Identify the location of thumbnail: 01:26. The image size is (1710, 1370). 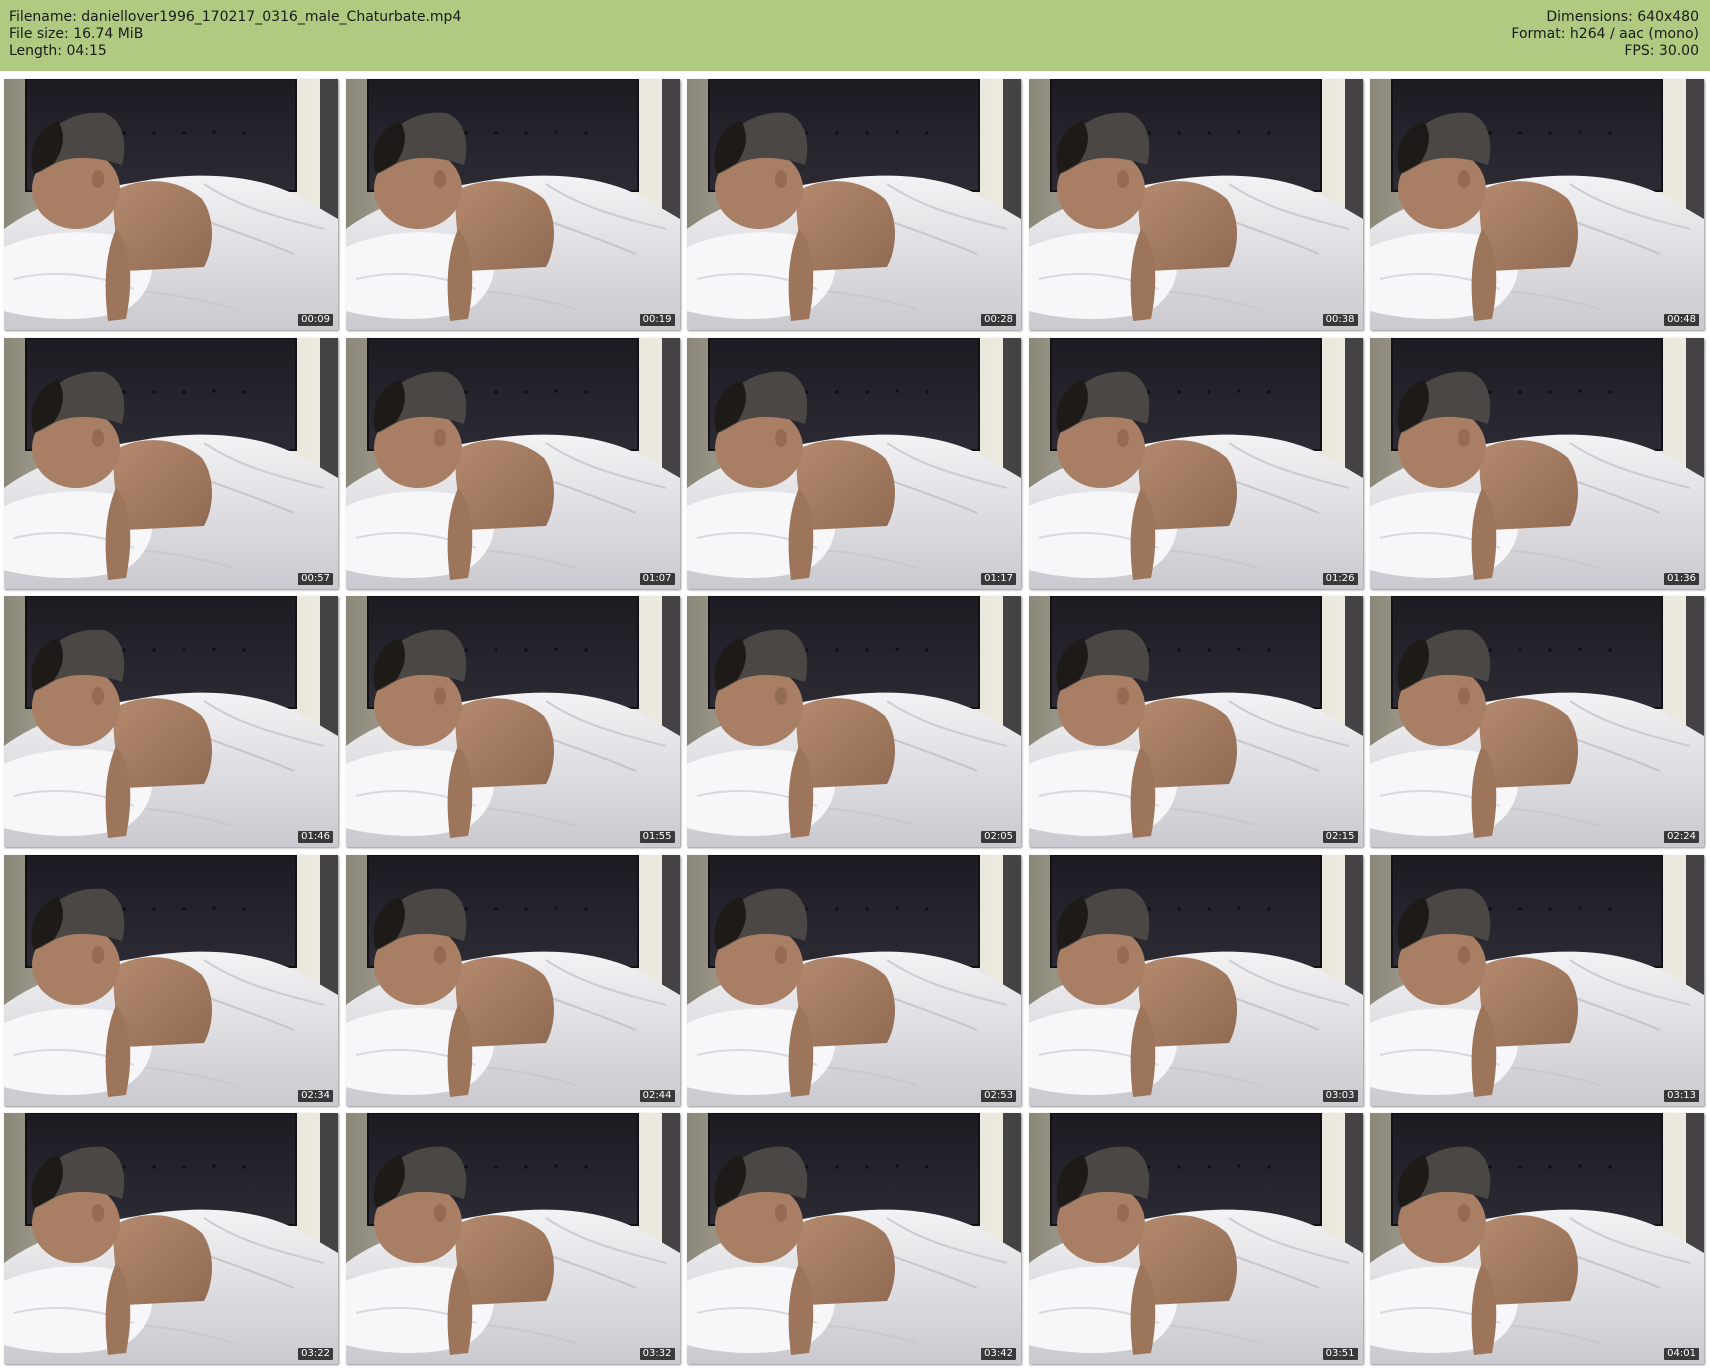
(1195, 463).